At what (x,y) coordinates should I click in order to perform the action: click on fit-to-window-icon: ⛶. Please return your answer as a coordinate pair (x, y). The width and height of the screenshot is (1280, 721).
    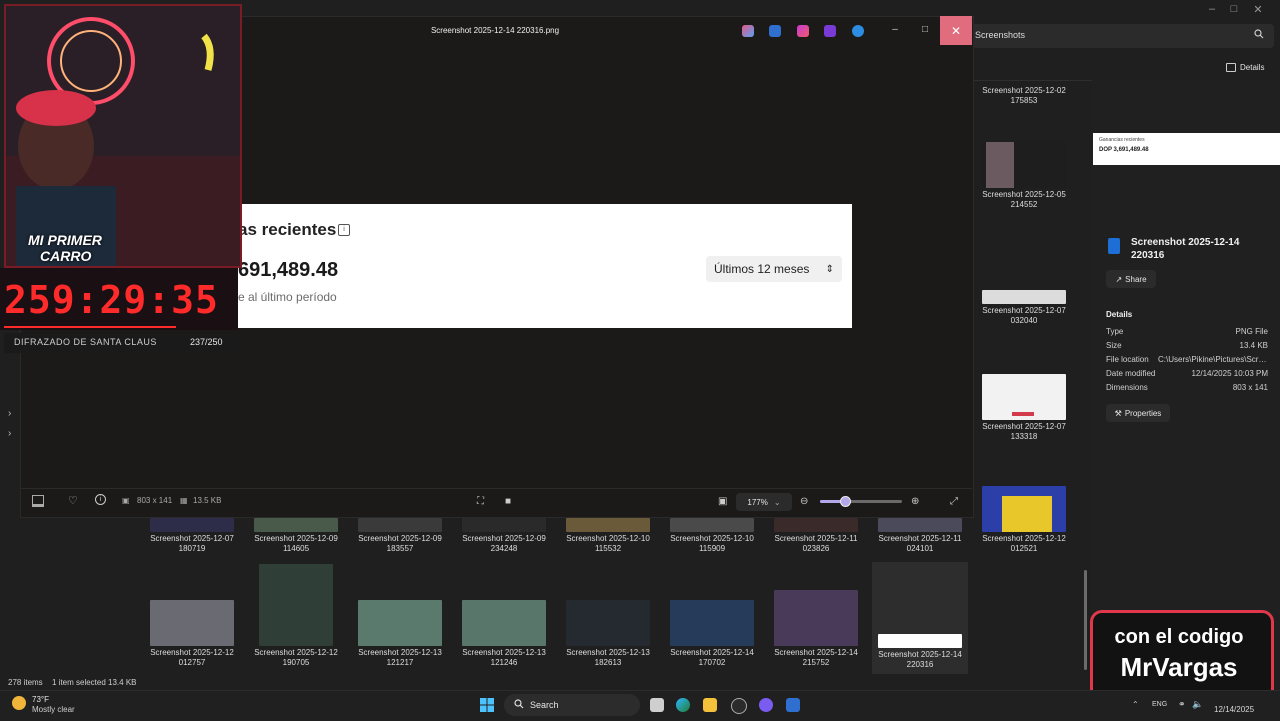
    Looking at the image, I should click on (480, 501).